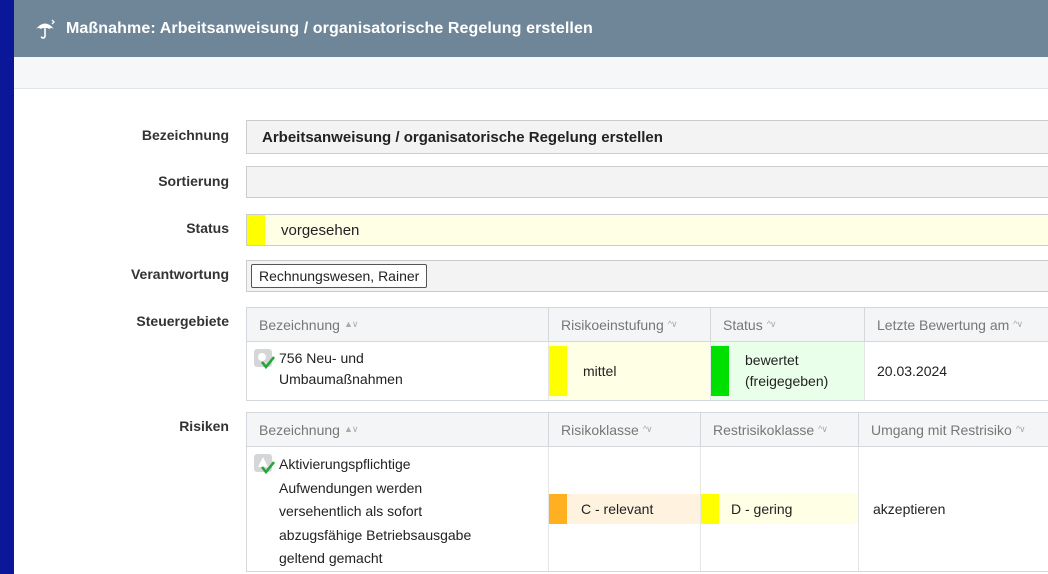 This screenshot has height=574, width=1048. What do you see at coordinates (264, 464) in the screenshot?
I see `risk-check-icon` at bounding box center [264, 464].